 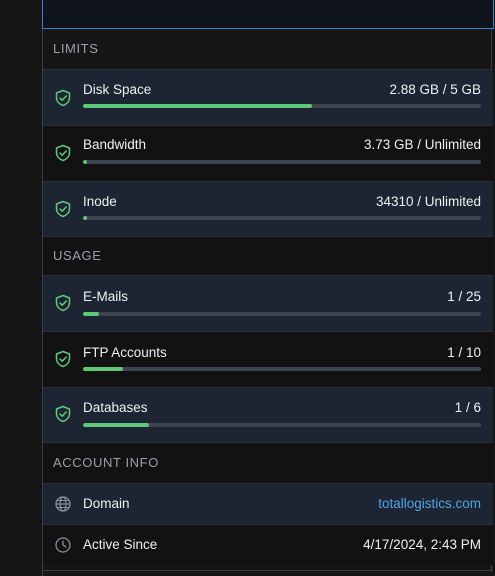 I want to click on limit-value: 3.73 GB / Unlimited, so click(x=422, y=144).